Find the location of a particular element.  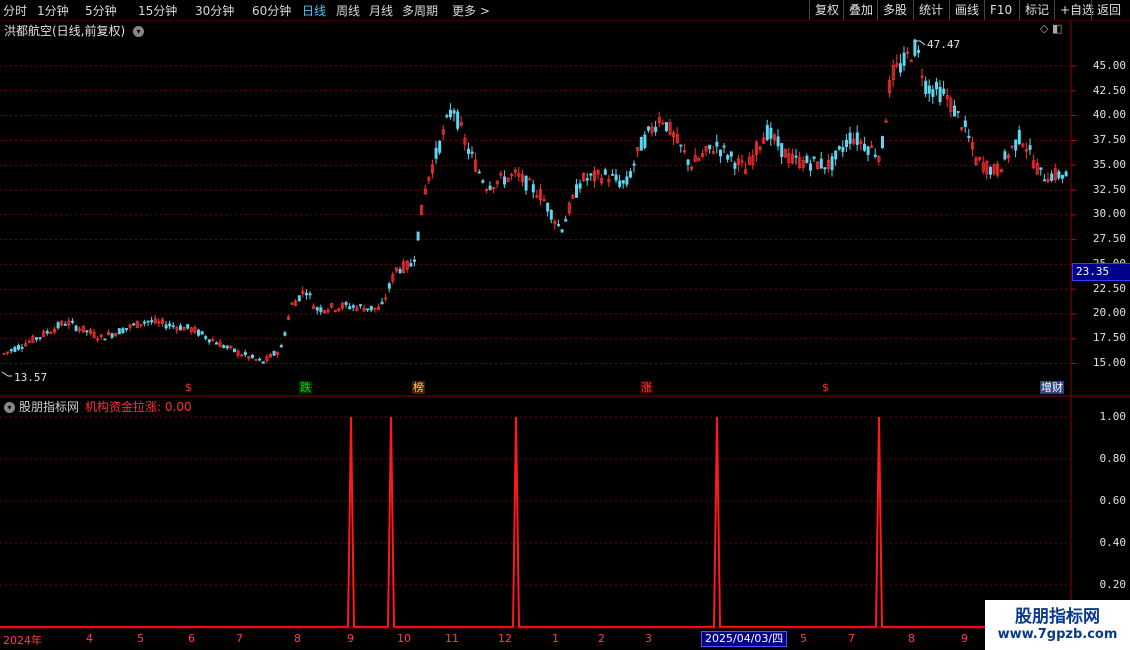

overlay-button: 叠加 is located at coordinates (860, 10).